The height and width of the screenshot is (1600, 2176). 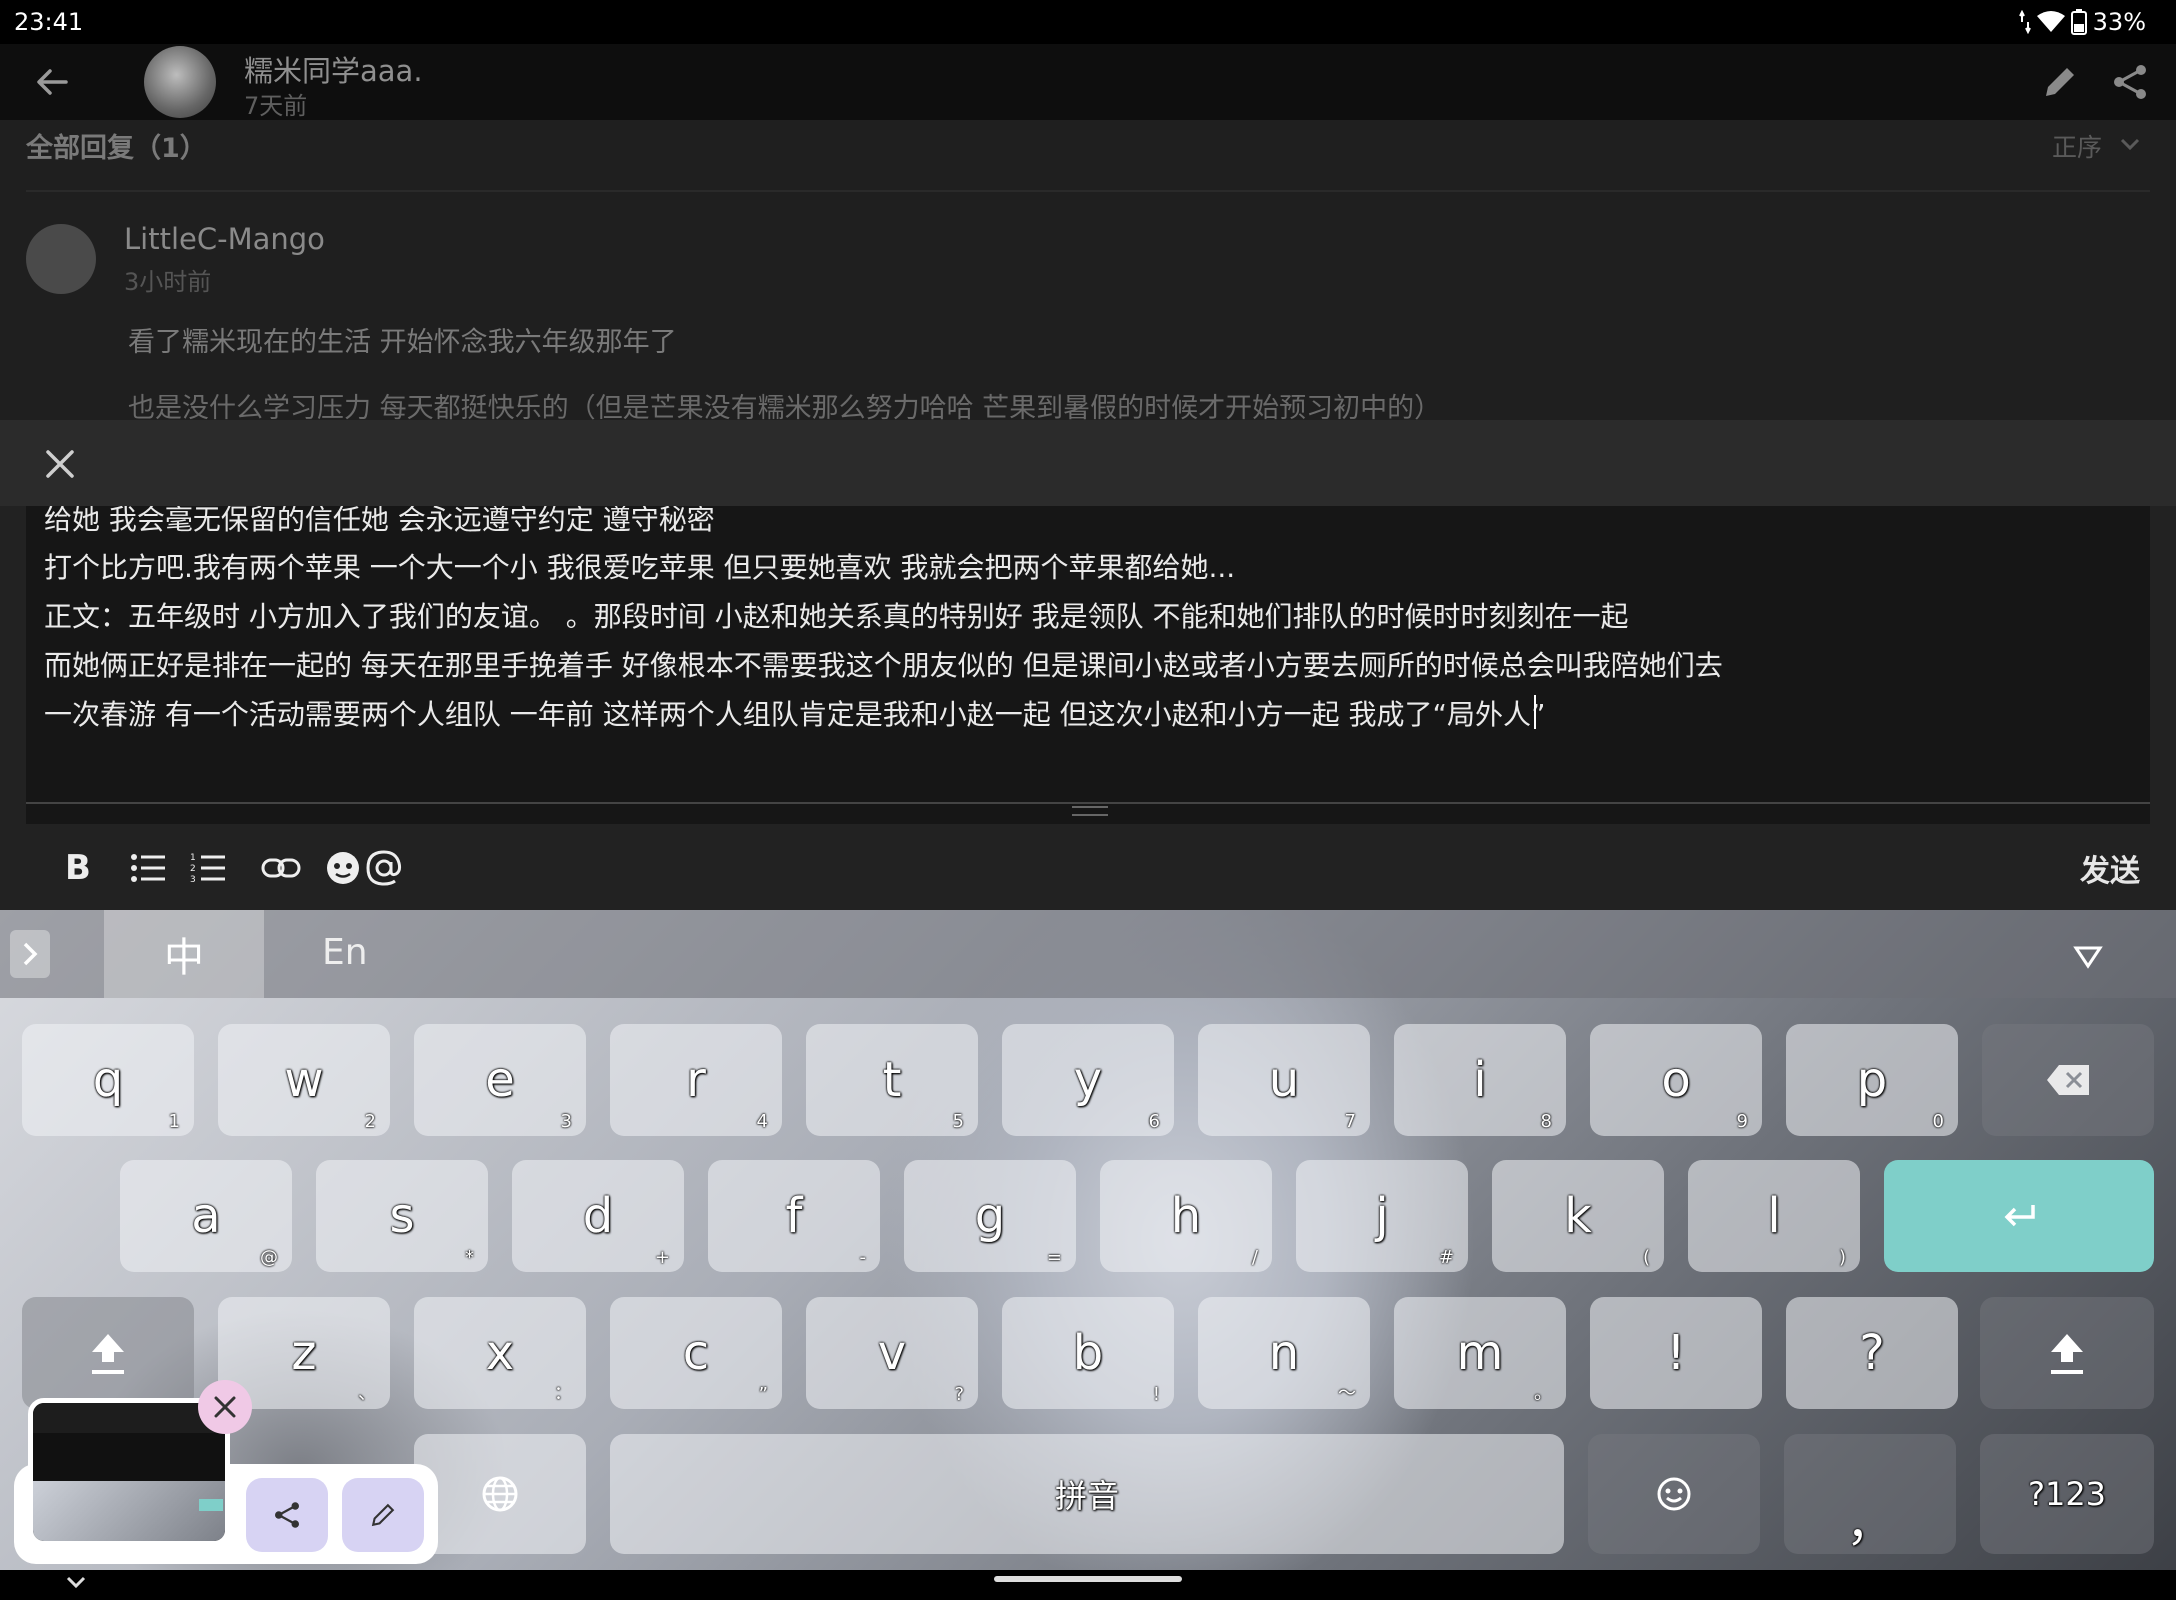 I want to click on key-label: 拼音, so click(x=1086, y=1496).